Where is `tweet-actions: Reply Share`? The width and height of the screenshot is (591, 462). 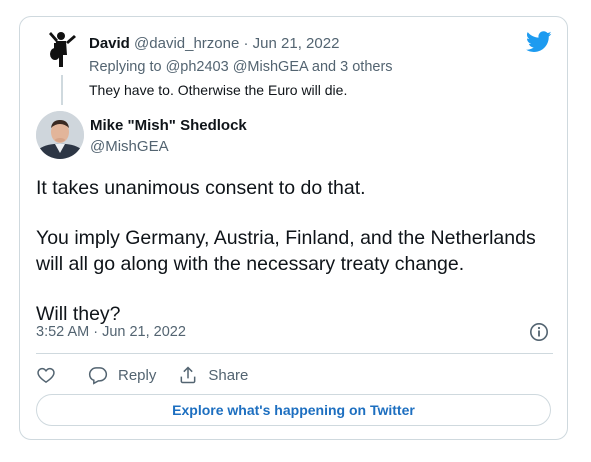
tweet-actions: Reply Share is located at coordinates (153, 375).